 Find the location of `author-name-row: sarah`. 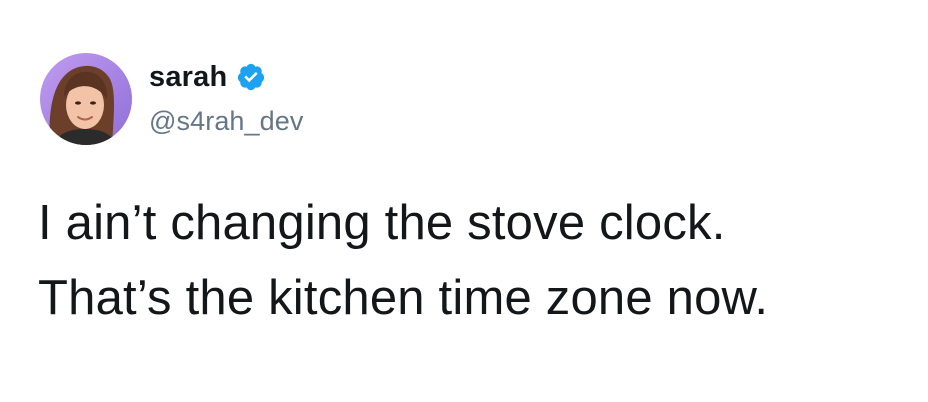

author-name-row: sarah is located at coordinates (207, 77).